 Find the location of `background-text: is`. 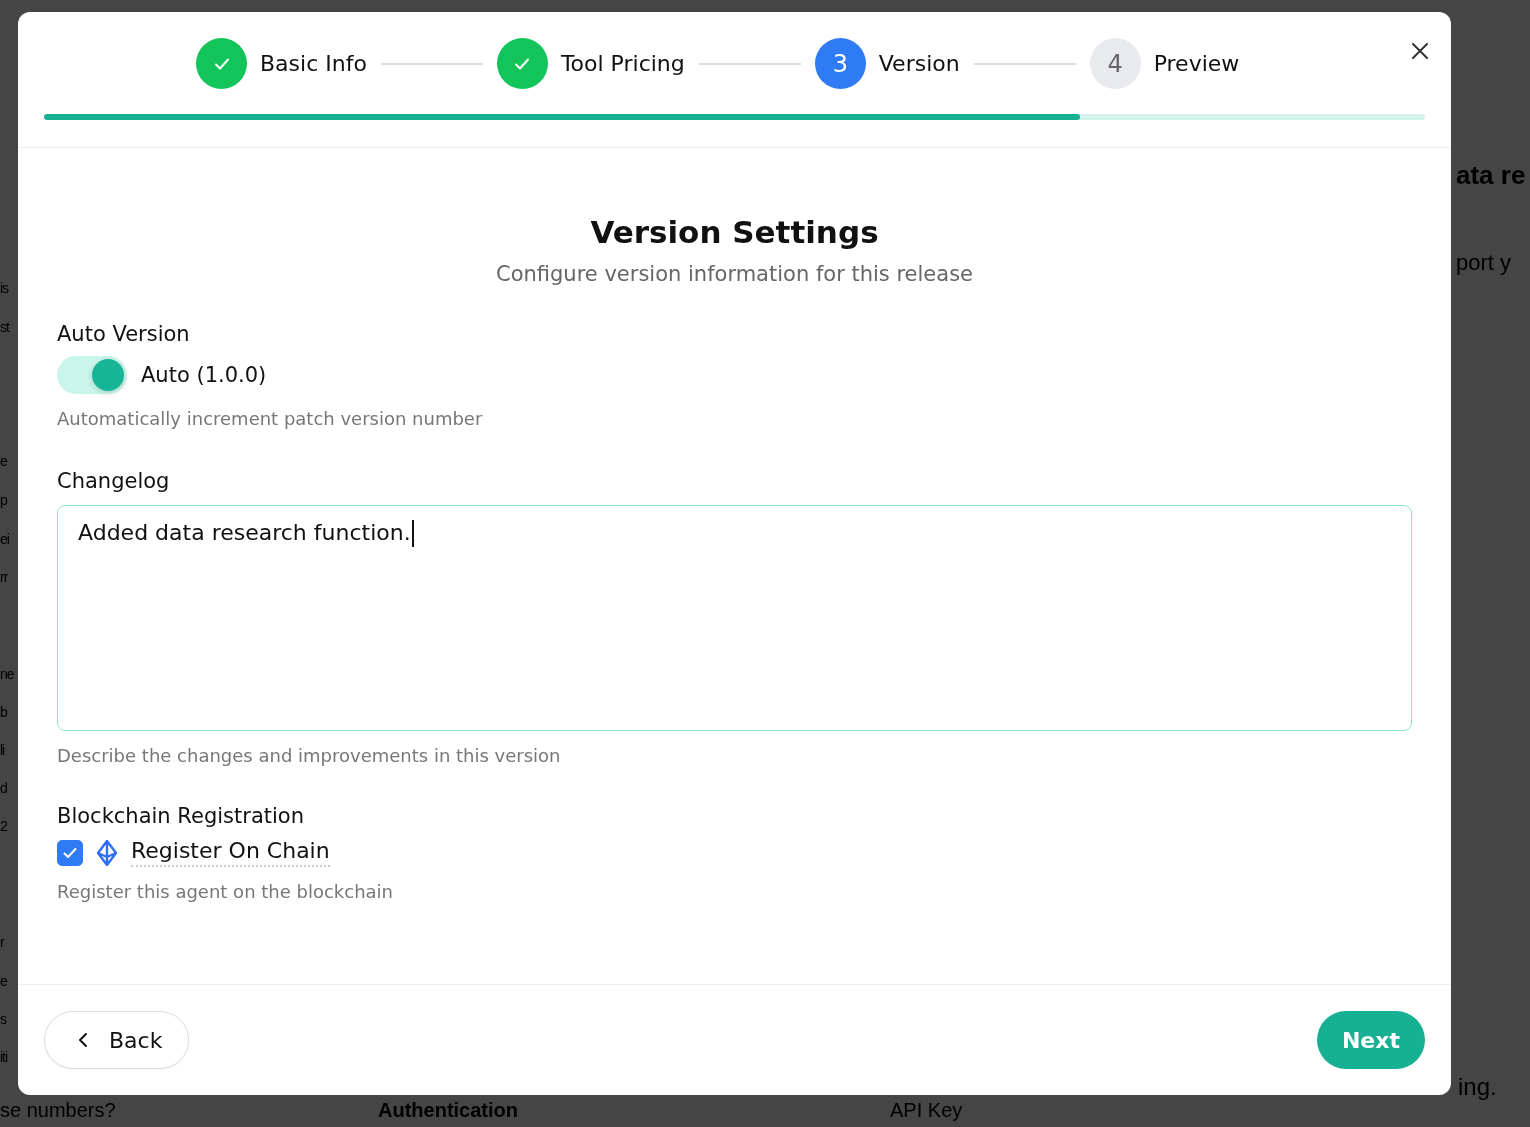

background-text: is is located at coordinates (4, 288).